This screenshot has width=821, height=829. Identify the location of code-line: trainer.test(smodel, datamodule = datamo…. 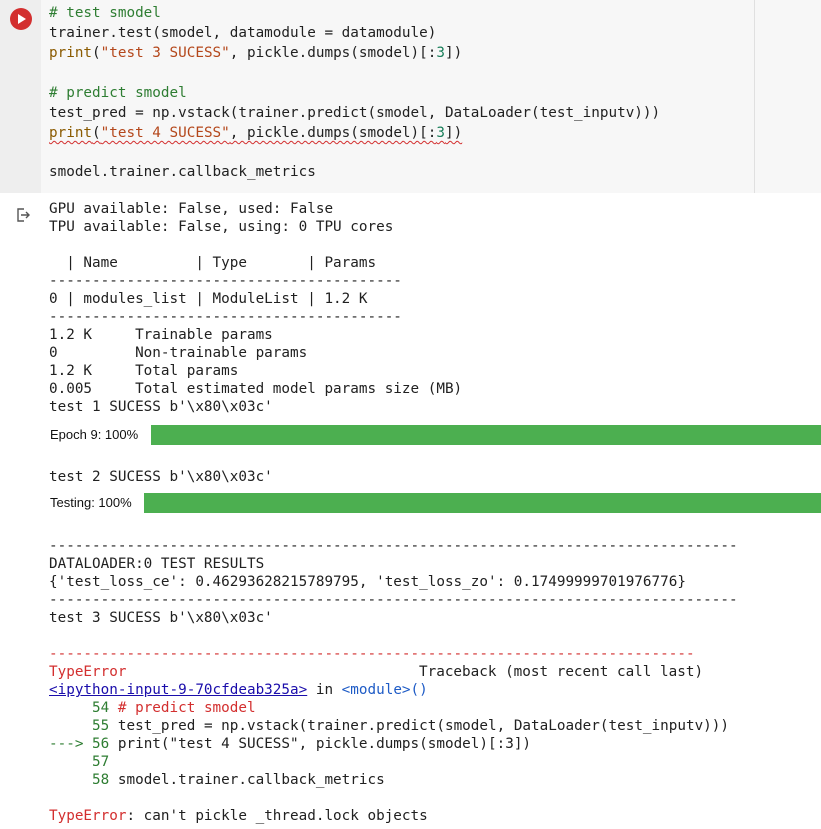
(243, 33).